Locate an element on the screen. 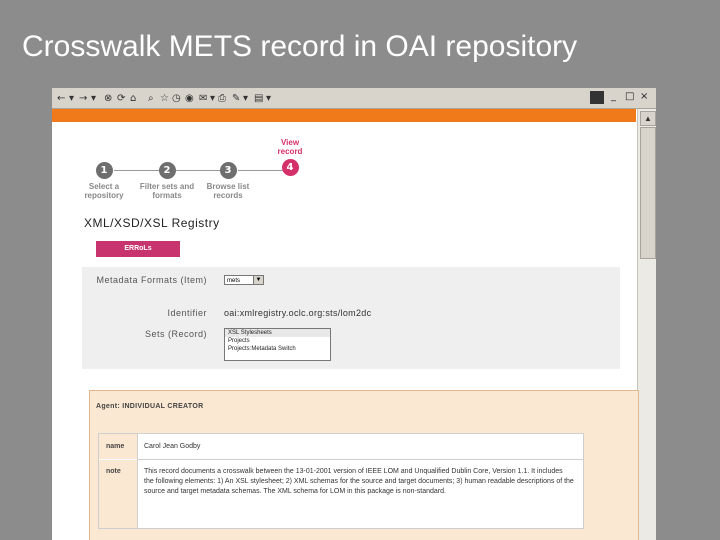 This screenshot has width=720, height=540. scrollbar-thumb is located at coordinates (648, 193).